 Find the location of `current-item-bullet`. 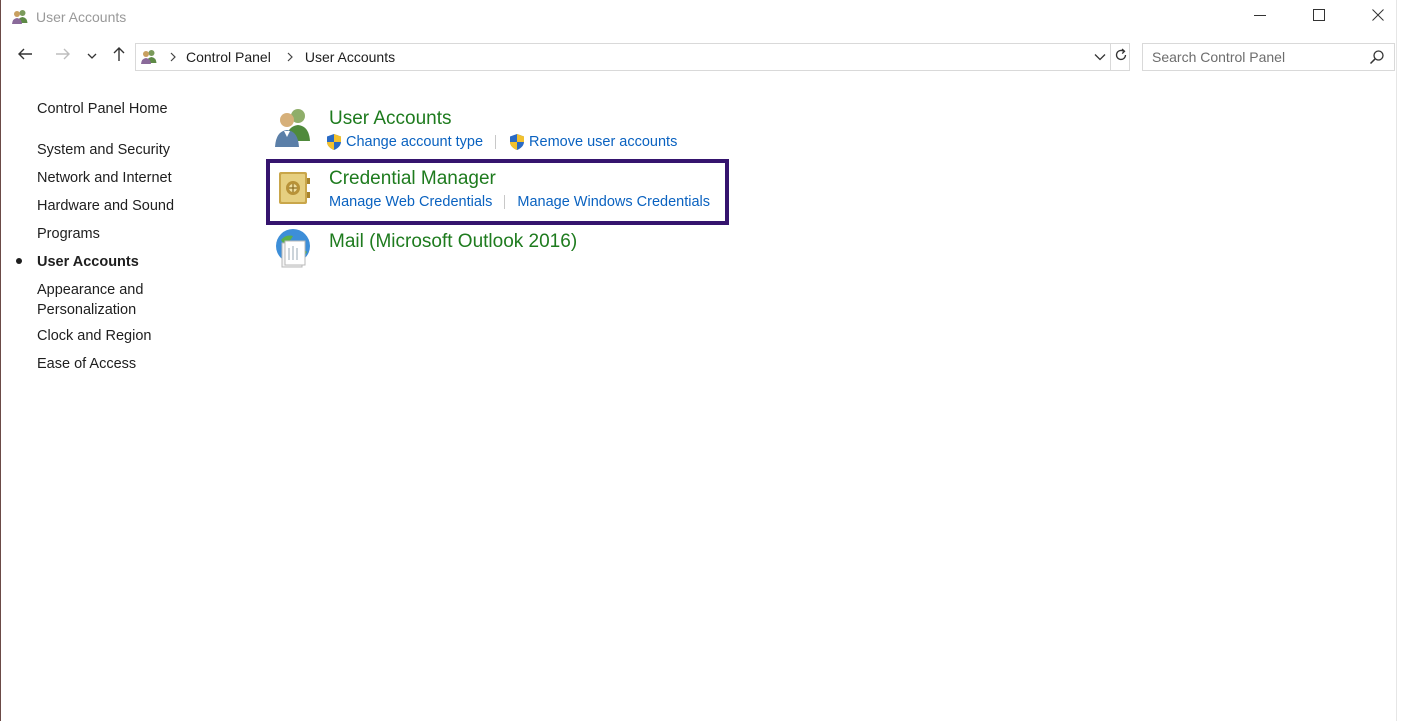

current-item-bullet is located at coordinates (19, 261).